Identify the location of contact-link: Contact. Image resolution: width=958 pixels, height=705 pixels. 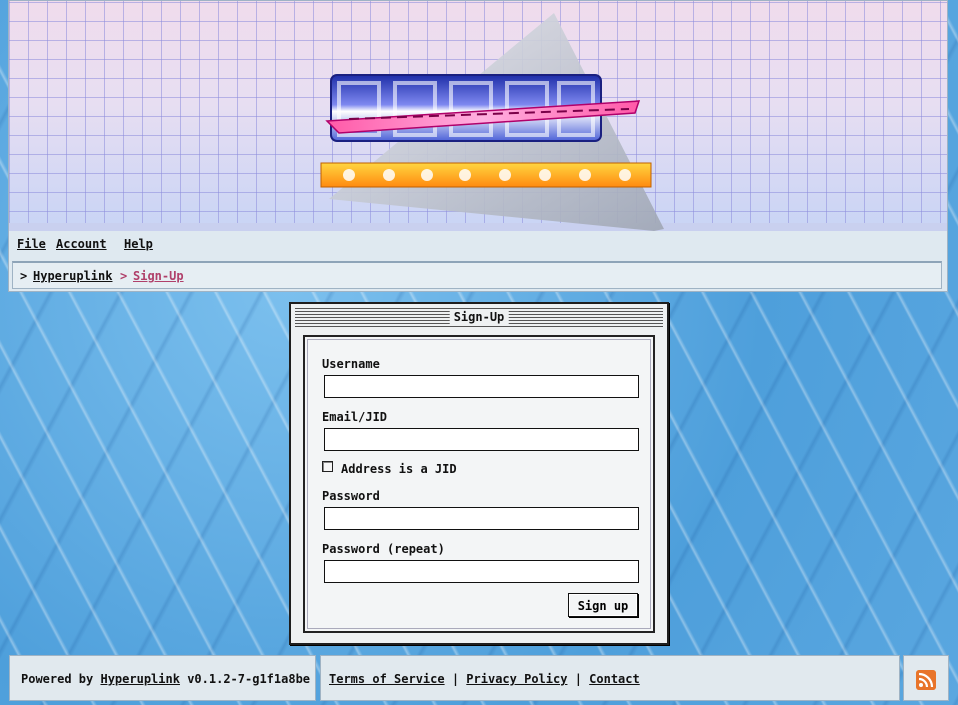
(614, 679).